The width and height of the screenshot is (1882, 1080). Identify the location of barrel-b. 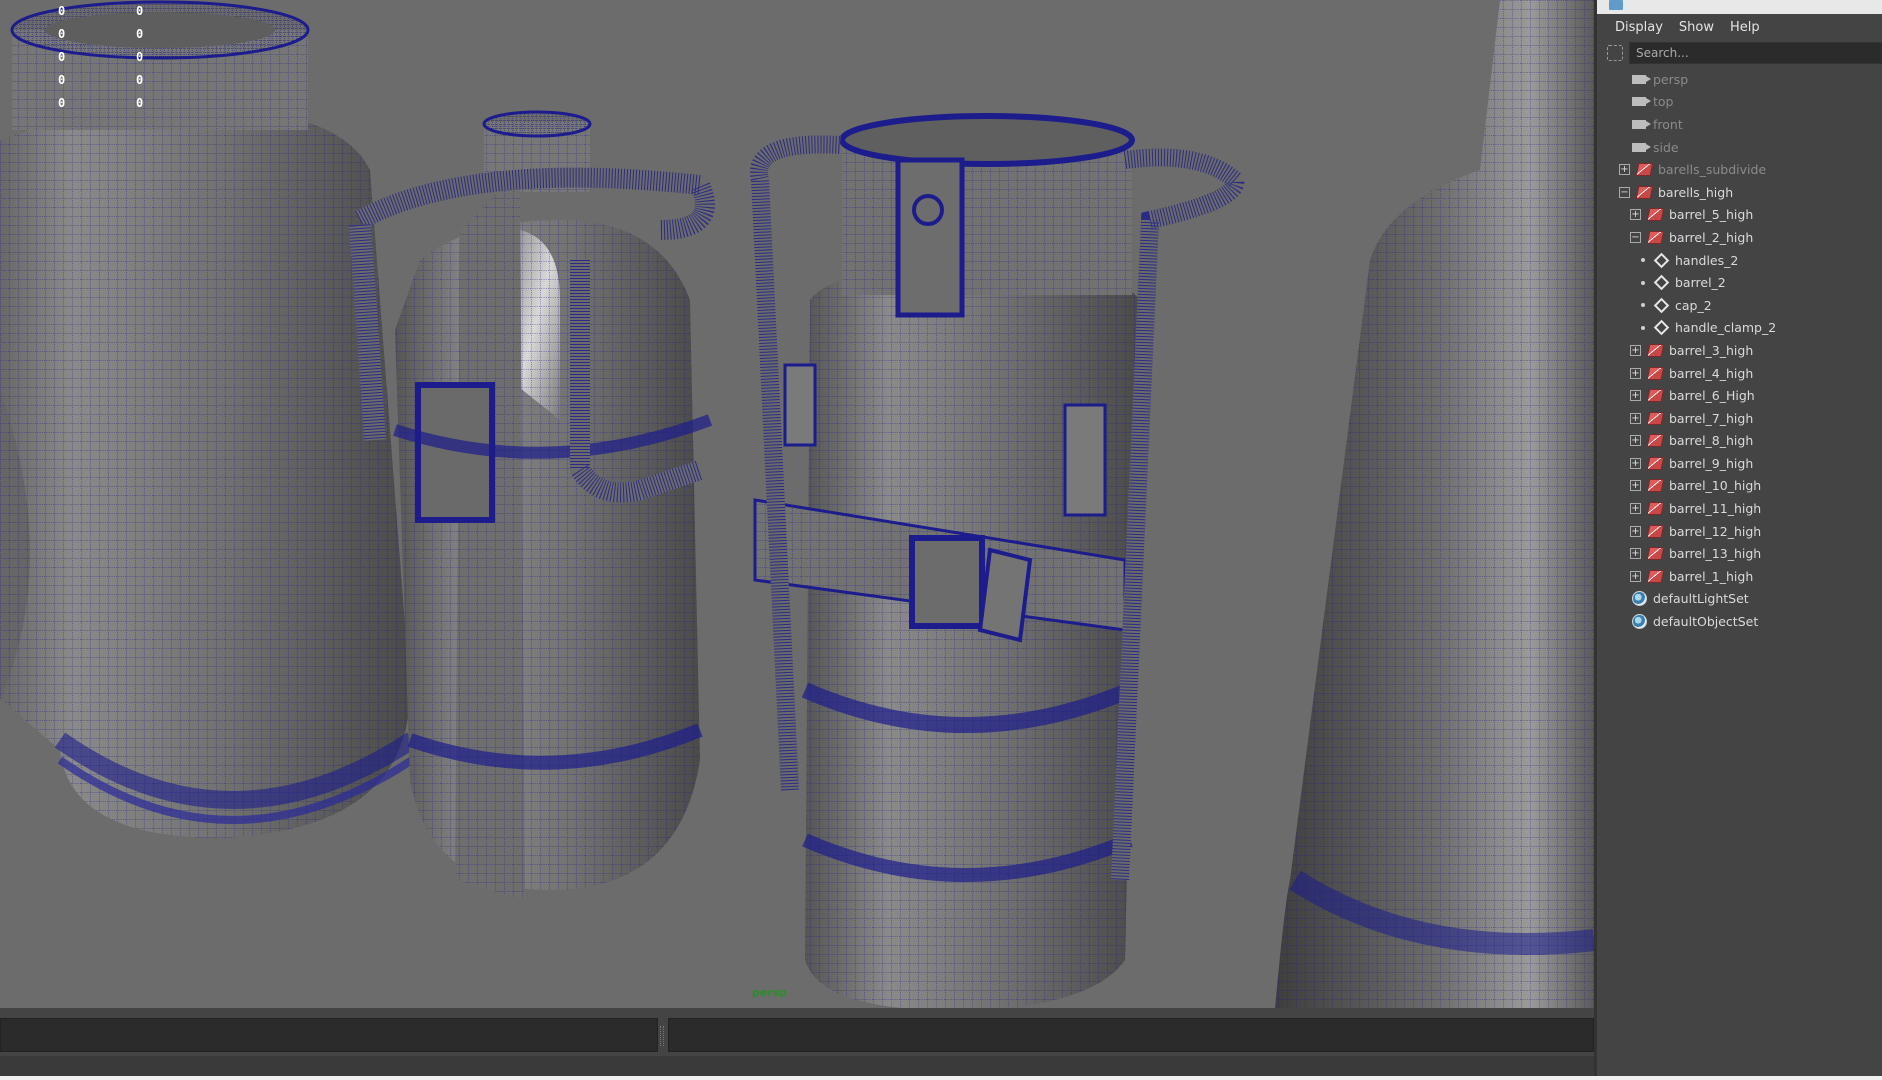
(532, 505).